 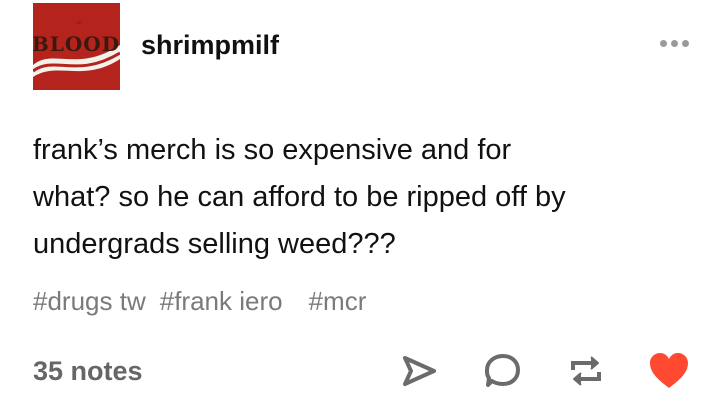 I want to click on post-actions, so click(x=360, y=372).